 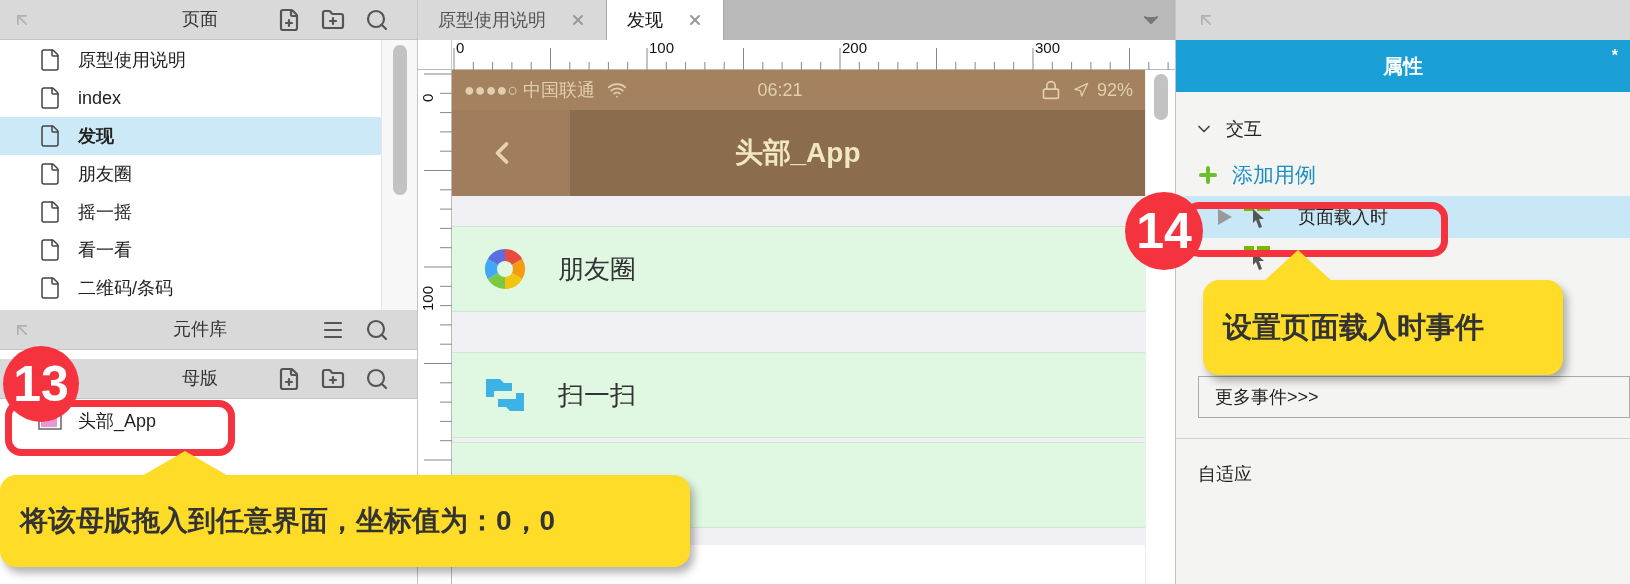 I want to click on clock-text: 06:21, so click(x=780, y=90).